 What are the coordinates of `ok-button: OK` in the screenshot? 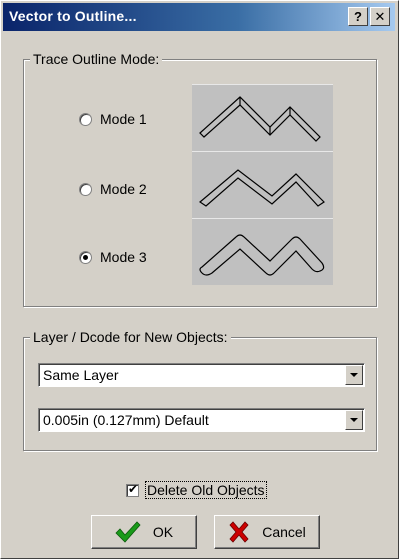 It's located at (144, 532).